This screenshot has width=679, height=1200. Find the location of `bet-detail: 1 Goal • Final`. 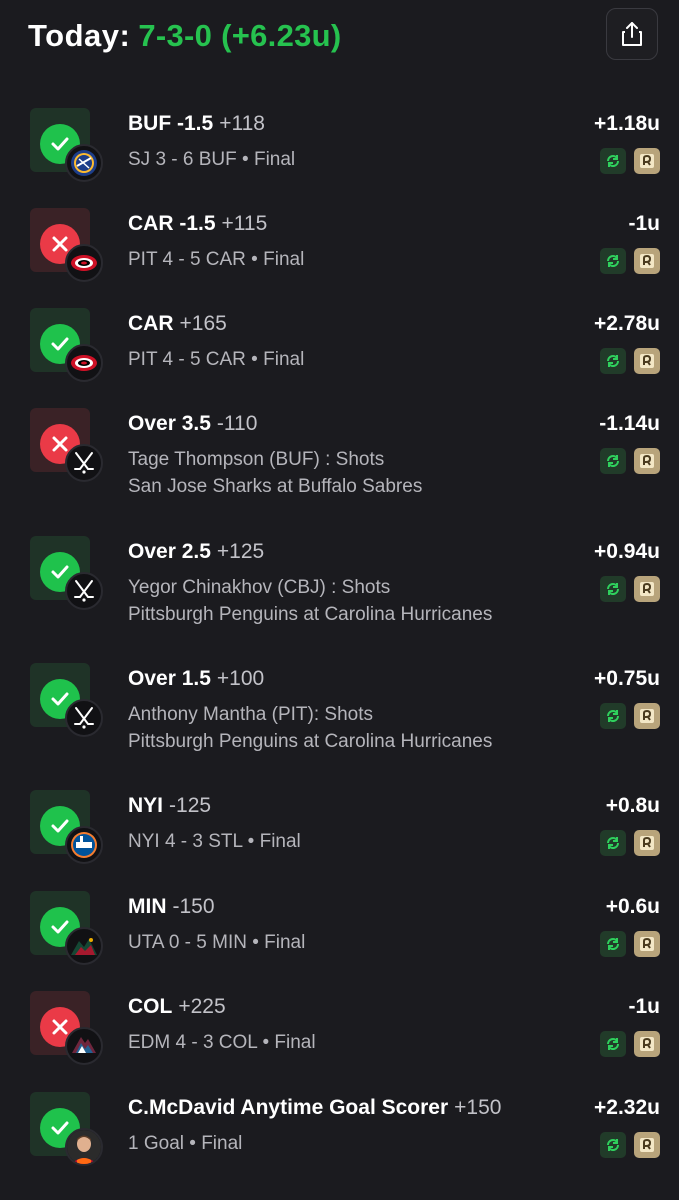

bet-detail: 1 Goal • Final is located at coordinates (185, 1143).